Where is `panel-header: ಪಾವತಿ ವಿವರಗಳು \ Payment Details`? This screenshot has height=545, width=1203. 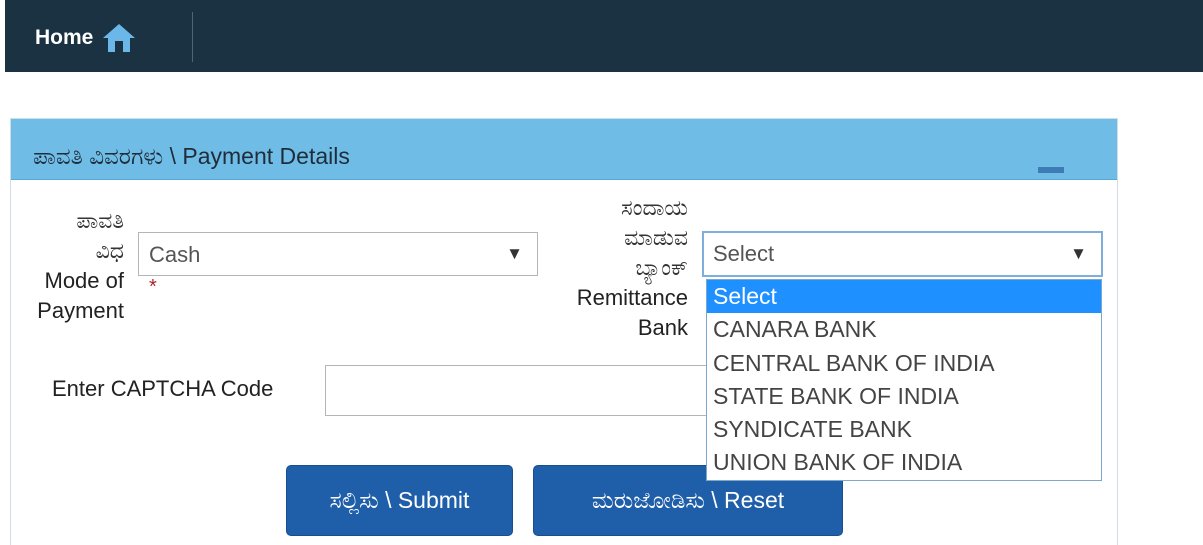
panel-header: ಪಾವತಿ ವಿವರಗಳು \ Payment Details is located at coordinates (564, 149).